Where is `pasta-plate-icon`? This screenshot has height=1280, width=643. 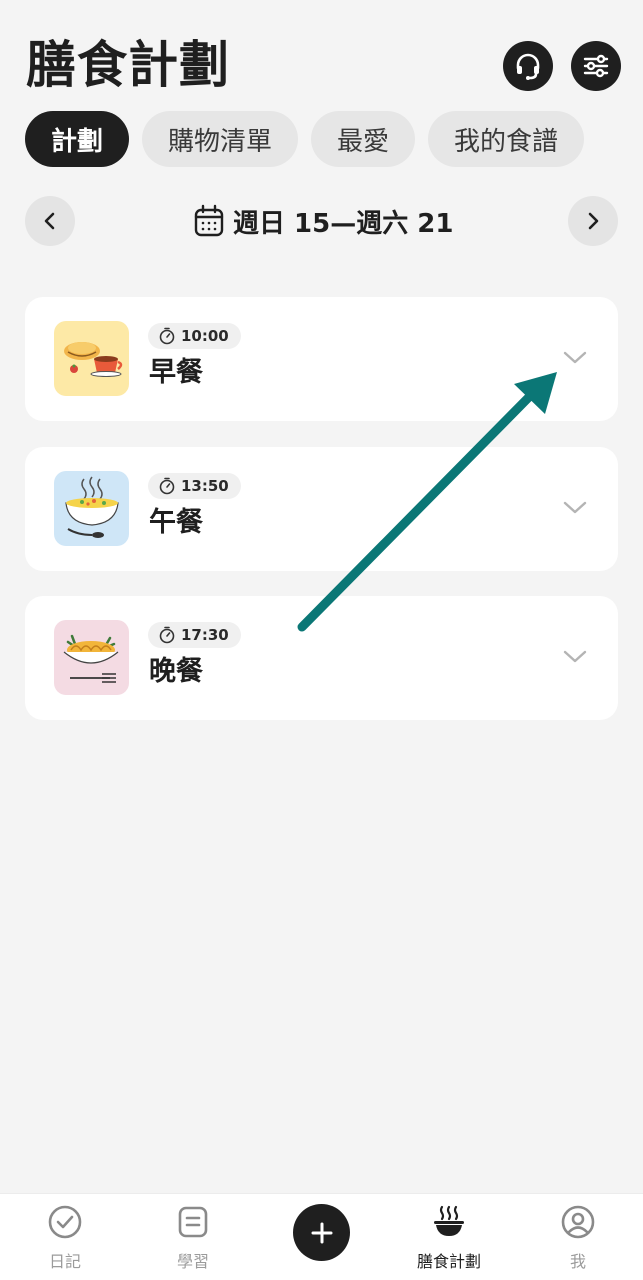 pasta-plate-icon is located at coordinates (91, 658).